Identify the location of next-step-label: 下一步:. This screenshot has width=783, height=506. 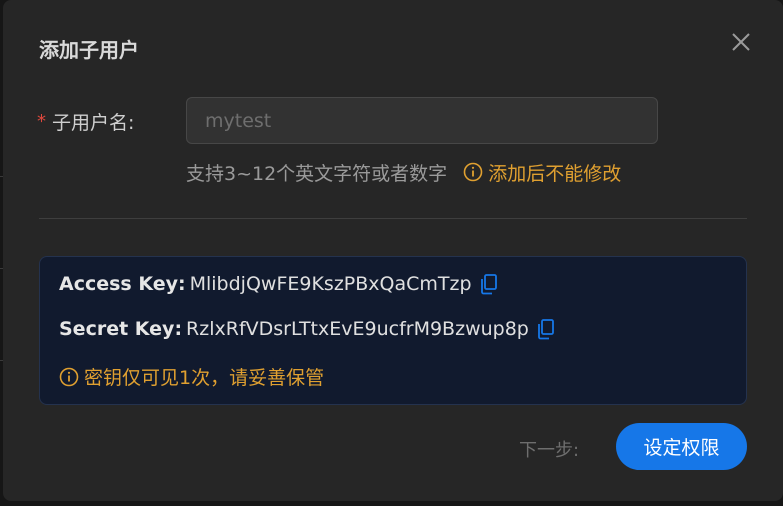
(549, 450).